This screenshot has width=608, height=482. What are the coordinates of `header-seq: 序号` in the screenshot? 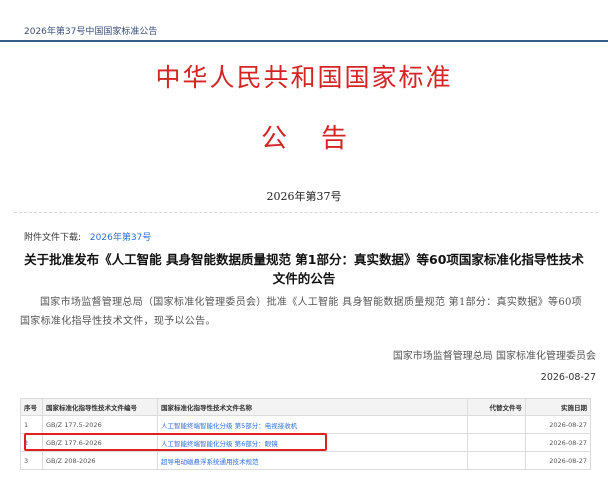 It's located at (31, 407).